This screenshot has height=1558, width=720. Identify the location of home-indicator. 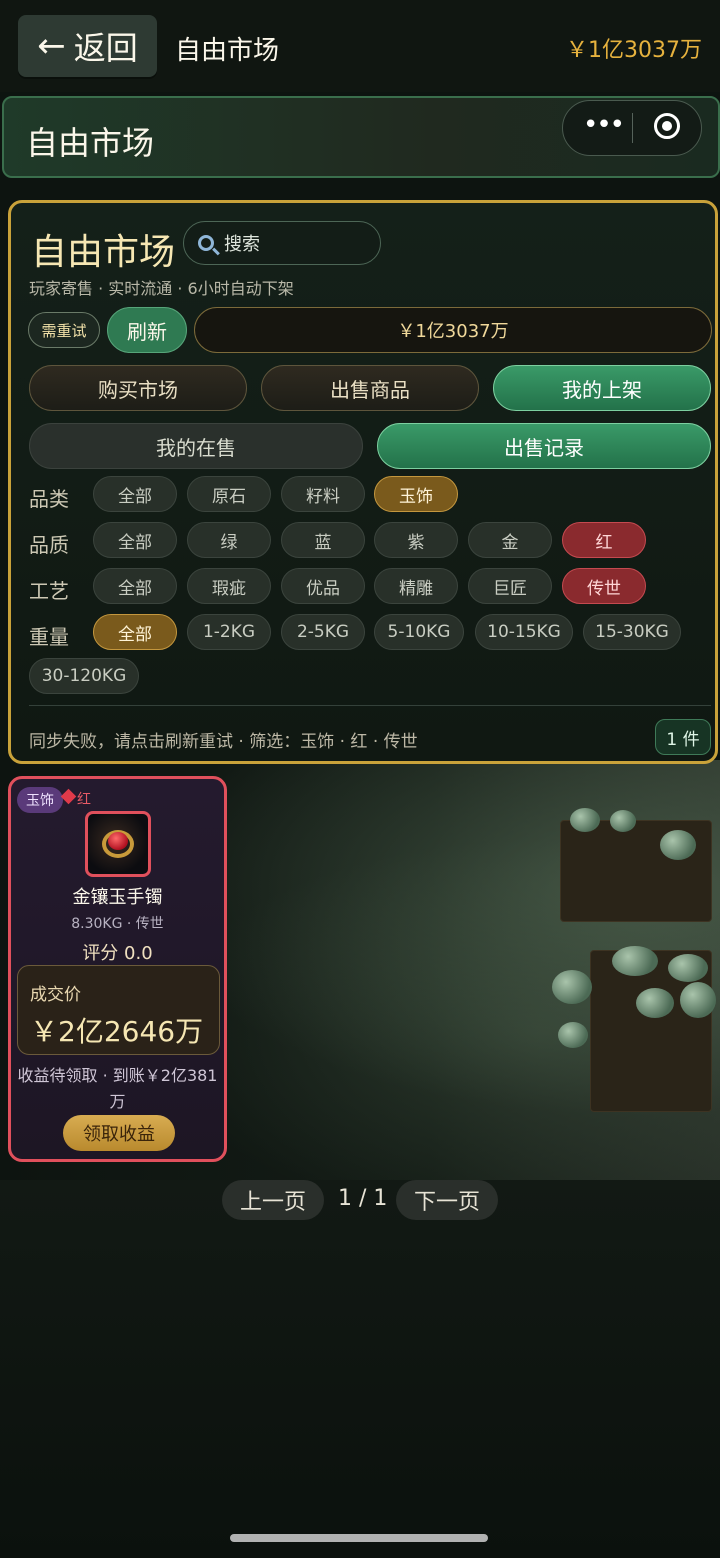
(359, 1538).